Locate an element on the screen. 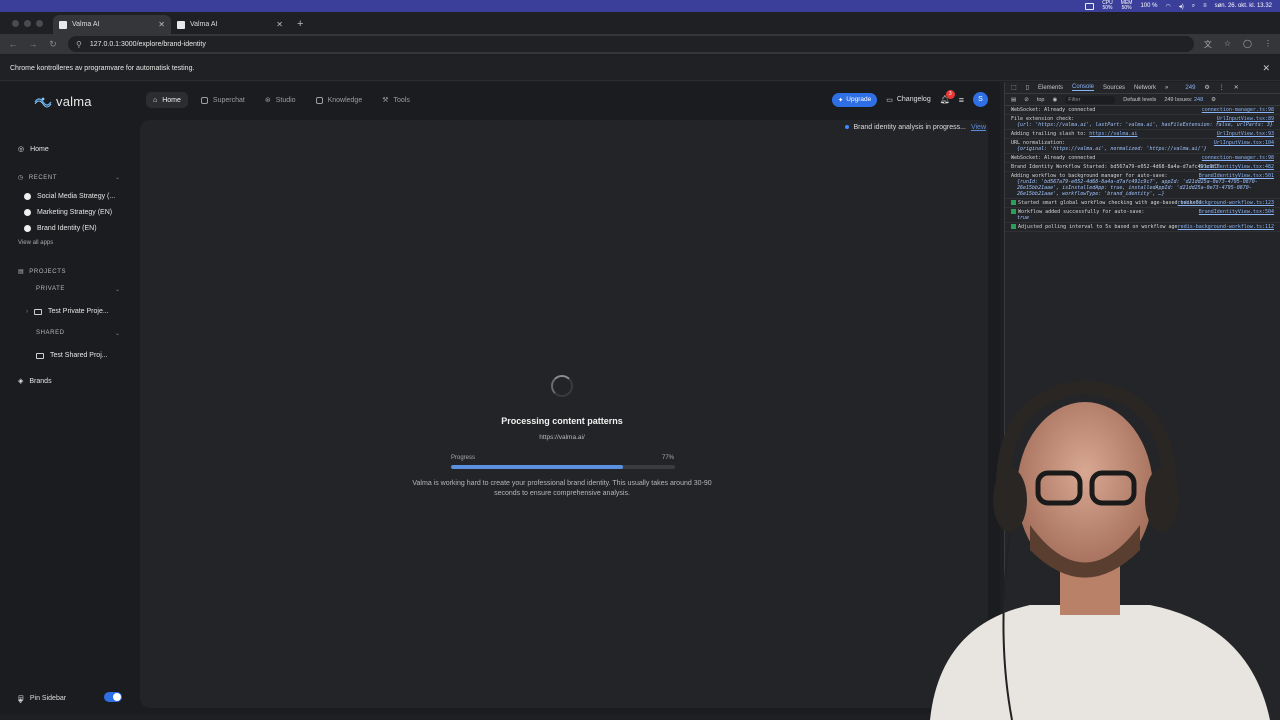 This screenshot has height=720, width=1280. recent-item: Marketing Strategy (EN) is located at coordinates (68, 212).